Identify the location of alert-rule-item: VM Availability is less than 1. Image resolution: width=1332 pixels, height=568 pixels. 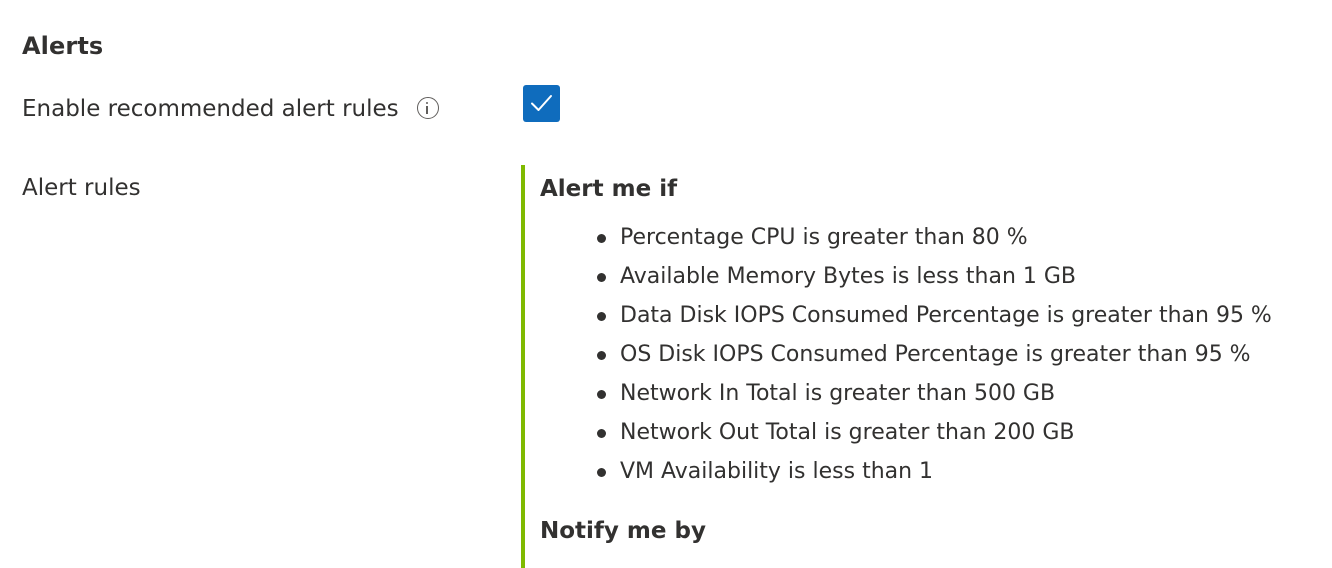
(898, 476).